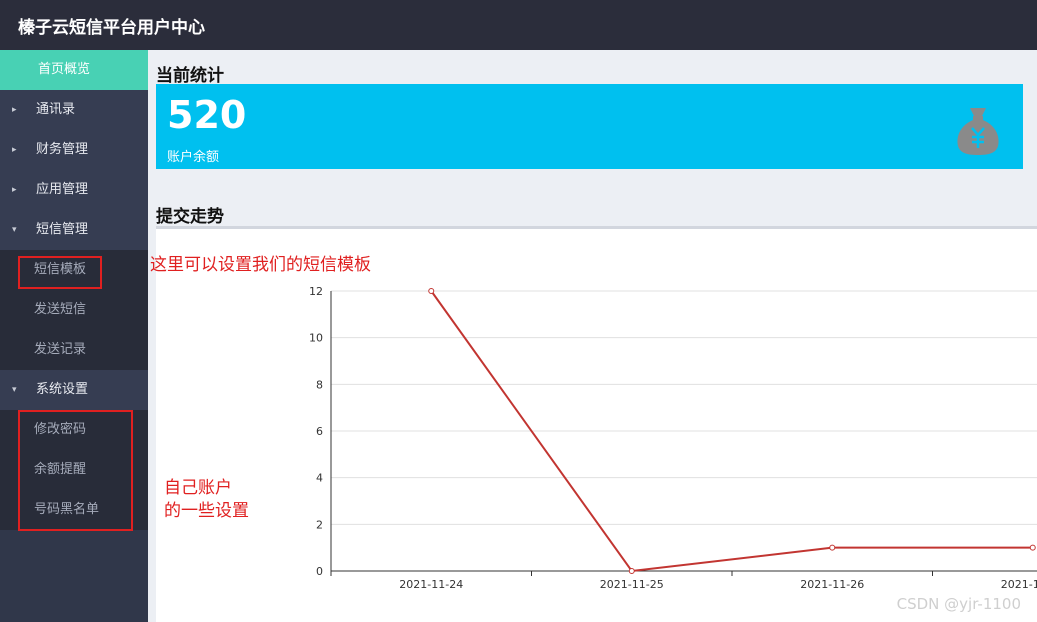 The image size is (1037, 622). What do you see at coordinates (190, 217) in the screenshot?
I see `trend-section-title: 提交走势` at bounding box center [190, 217].